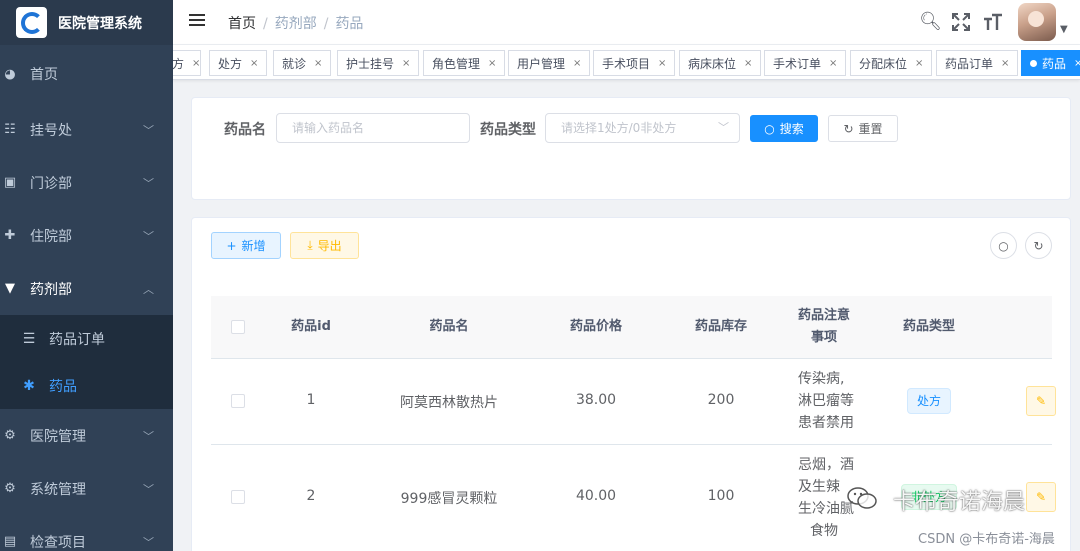 The image size is (1080, 551). What do you see at coordinates (311, 326) in the screenshot?
I see `column-header: 药品id` at bounding box center [311, 326].